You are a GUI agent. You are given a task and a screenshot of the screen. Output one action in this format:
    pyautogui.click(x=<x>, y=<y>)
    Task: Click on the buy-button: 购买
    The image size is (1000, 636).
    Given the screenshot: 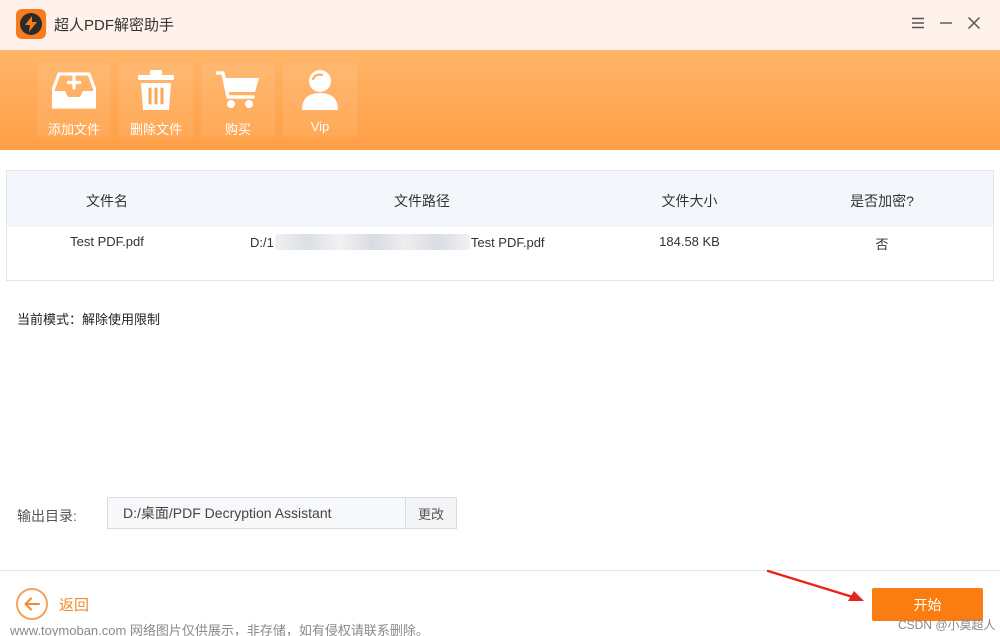 What is the action you would take?
    pyautogui.click(x=238, y=100)
    